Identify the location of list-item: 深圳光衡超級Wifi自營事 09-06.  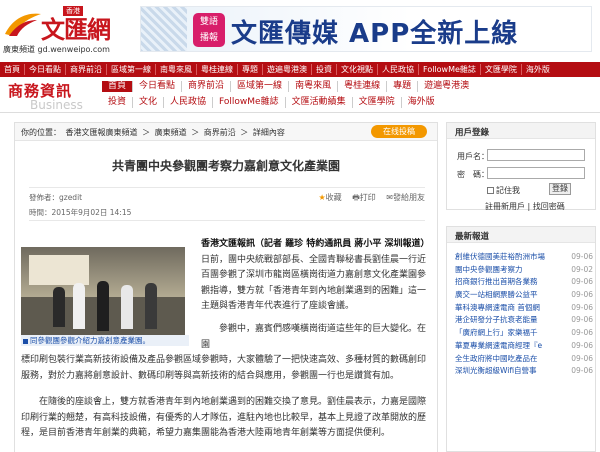
(524, 371).